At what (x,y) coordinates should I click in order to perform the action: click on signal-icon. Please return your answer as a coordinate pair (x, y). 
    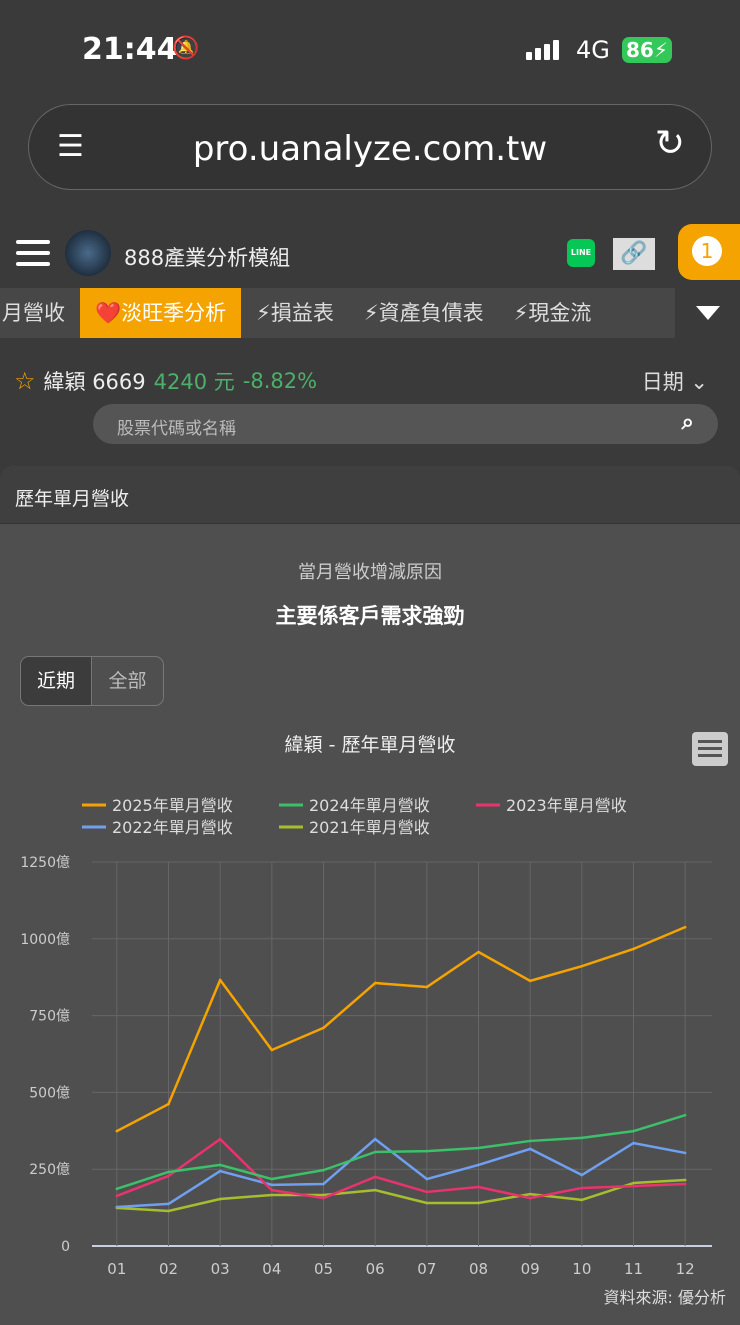
    Looking at the image, I should click on (542, 50).